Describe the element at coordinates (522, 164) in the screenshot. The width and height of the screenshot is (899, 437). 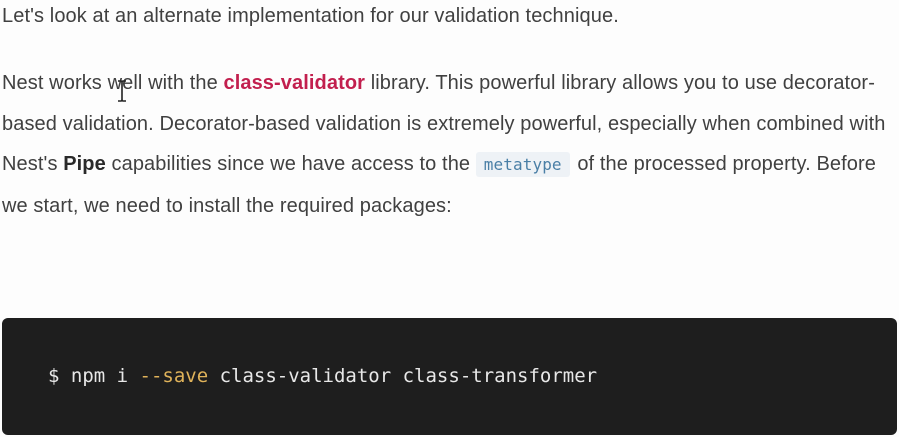
I see `metatype-inline-code: metatype` at that location.